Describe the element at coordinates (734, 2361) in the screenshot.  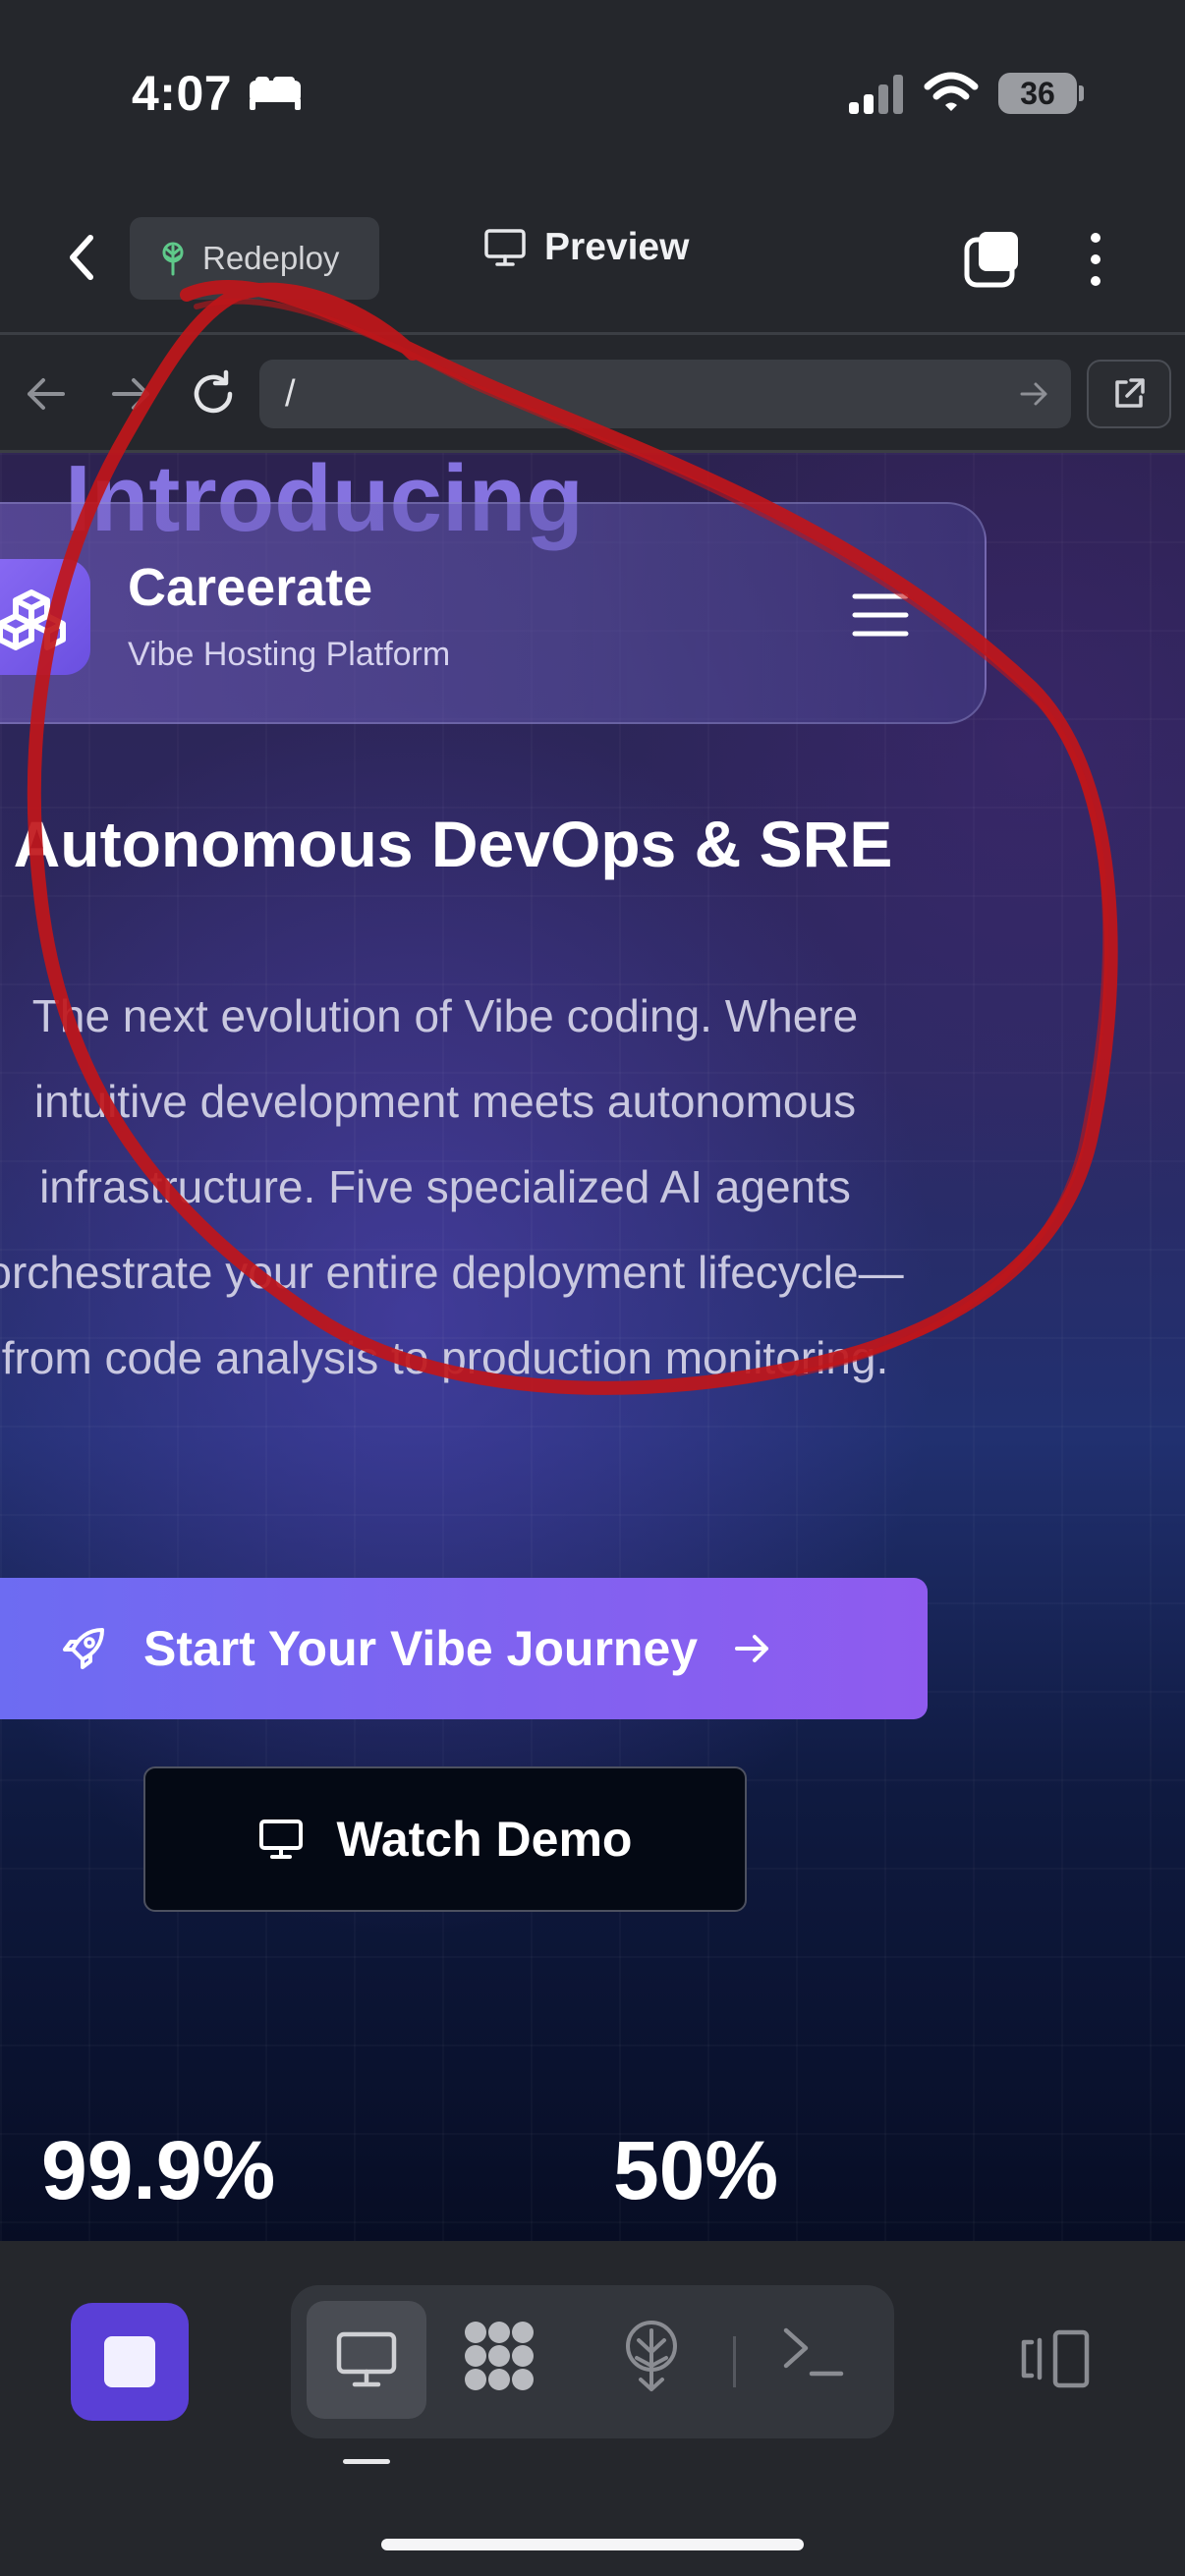
I see `toolbar-separator` at that location.